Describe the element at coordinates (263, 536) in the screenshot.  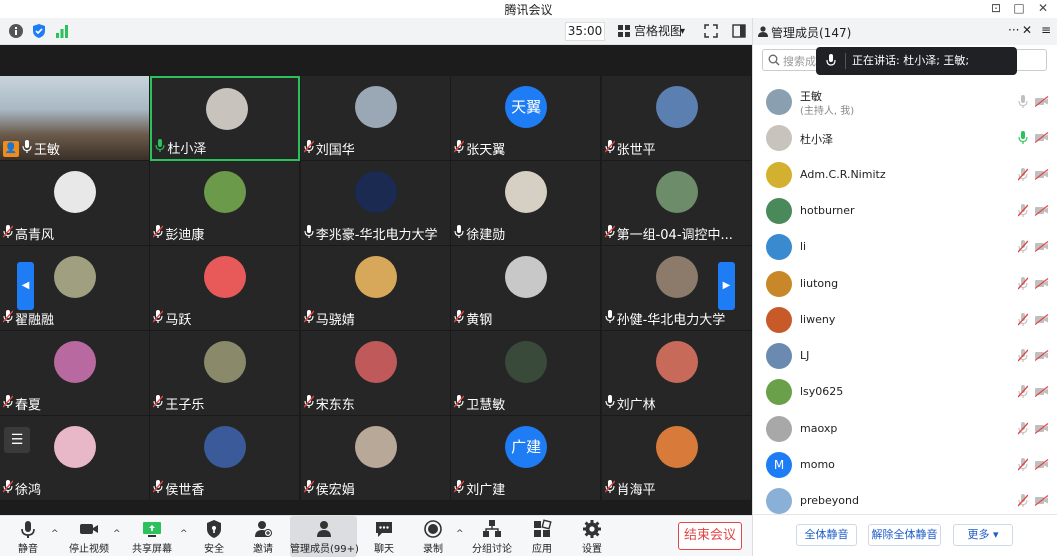
I see `invite-button: 邀请` at that location.